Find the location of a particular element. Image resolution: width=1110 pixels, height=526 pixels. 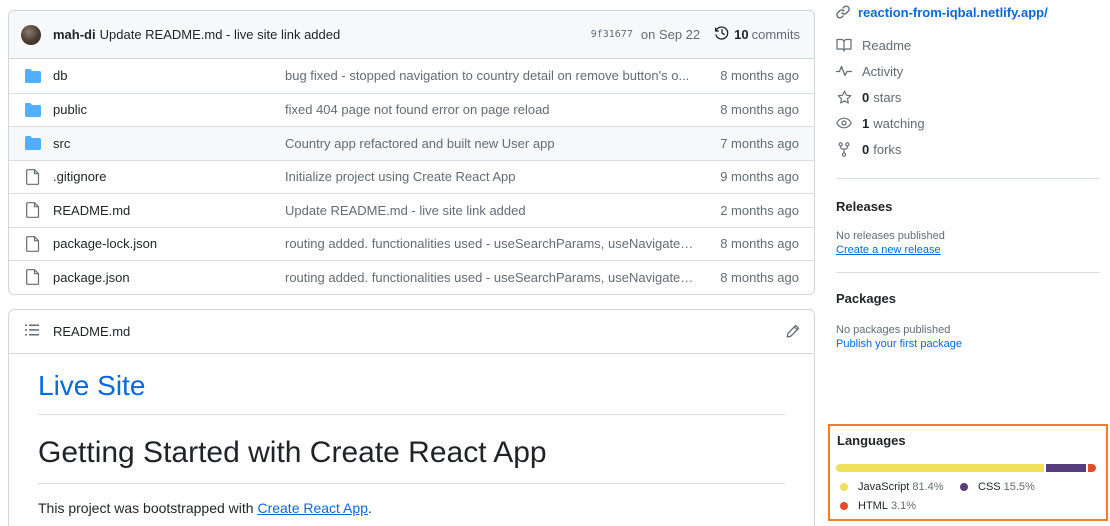

readme-heading-link: Live Site is located at coordinates (411, 391).